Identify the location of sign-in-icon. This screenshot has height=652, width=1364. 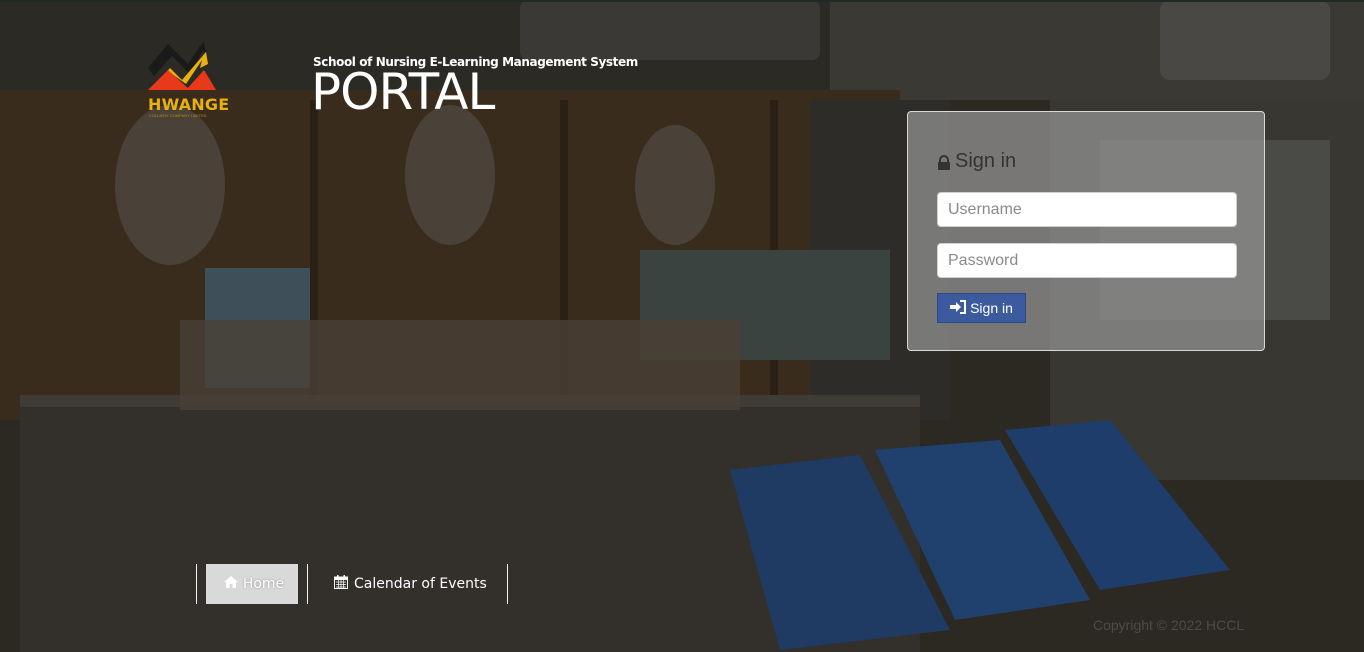
(958, 308).